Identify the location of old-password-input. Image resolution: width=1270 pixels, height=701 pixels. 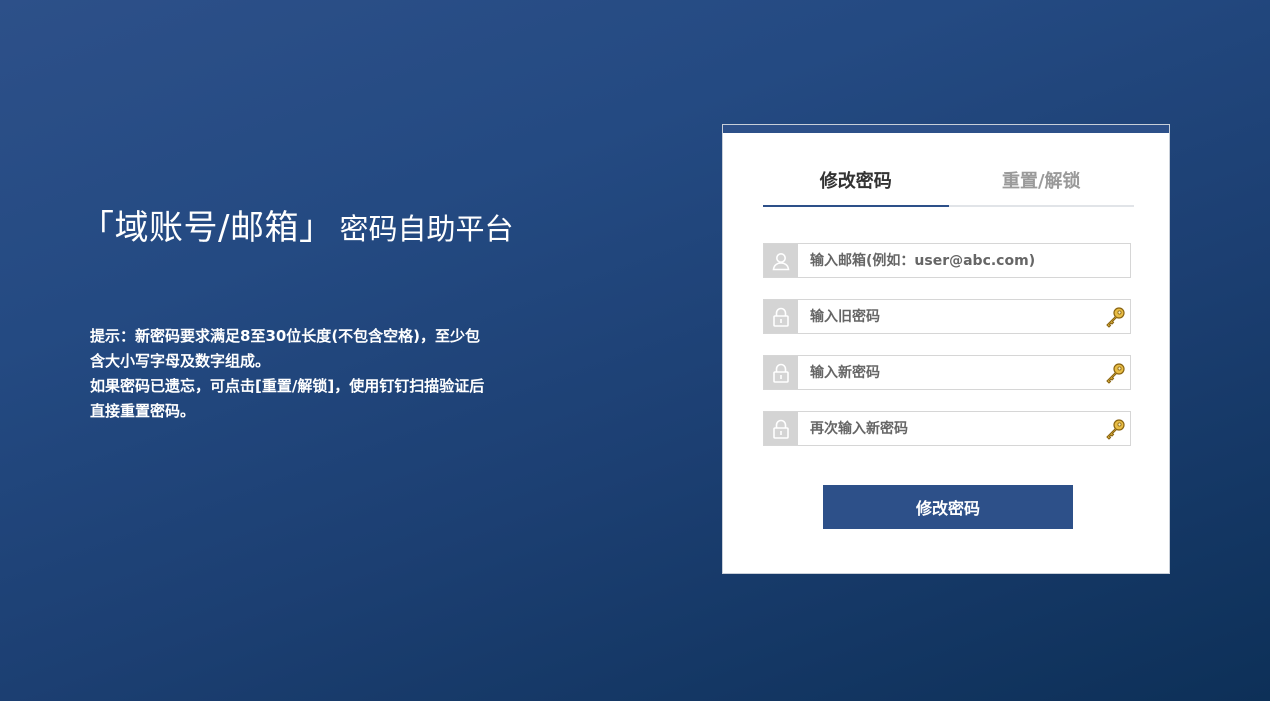
(949, 316).